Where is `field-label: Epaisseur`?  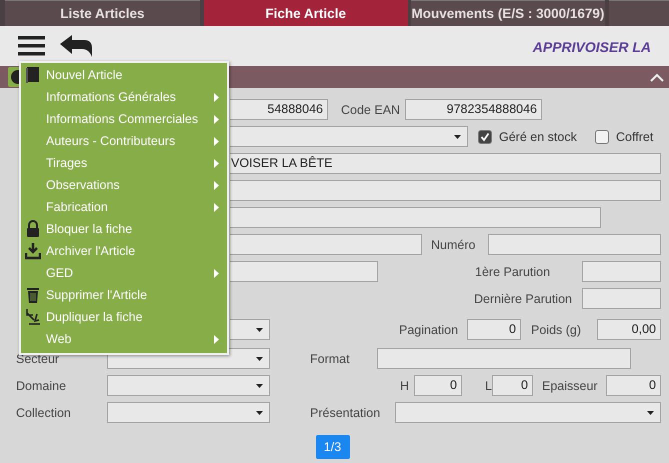
field-label: Epaisseur is located at coordinates (570, 385).